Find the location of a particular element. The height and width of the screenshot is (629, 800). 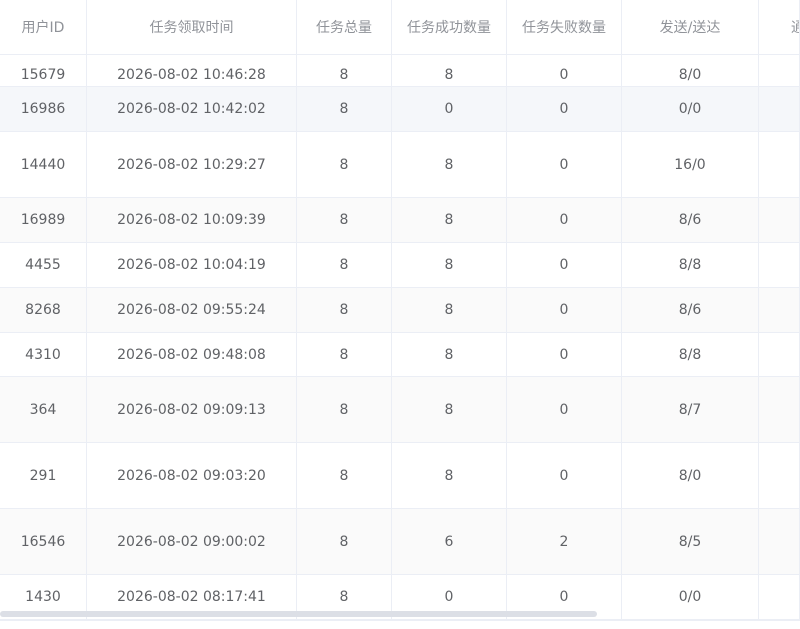

cell-claim-time: 2026-08-02 10:09:39 is located at coordinates (192, 220).